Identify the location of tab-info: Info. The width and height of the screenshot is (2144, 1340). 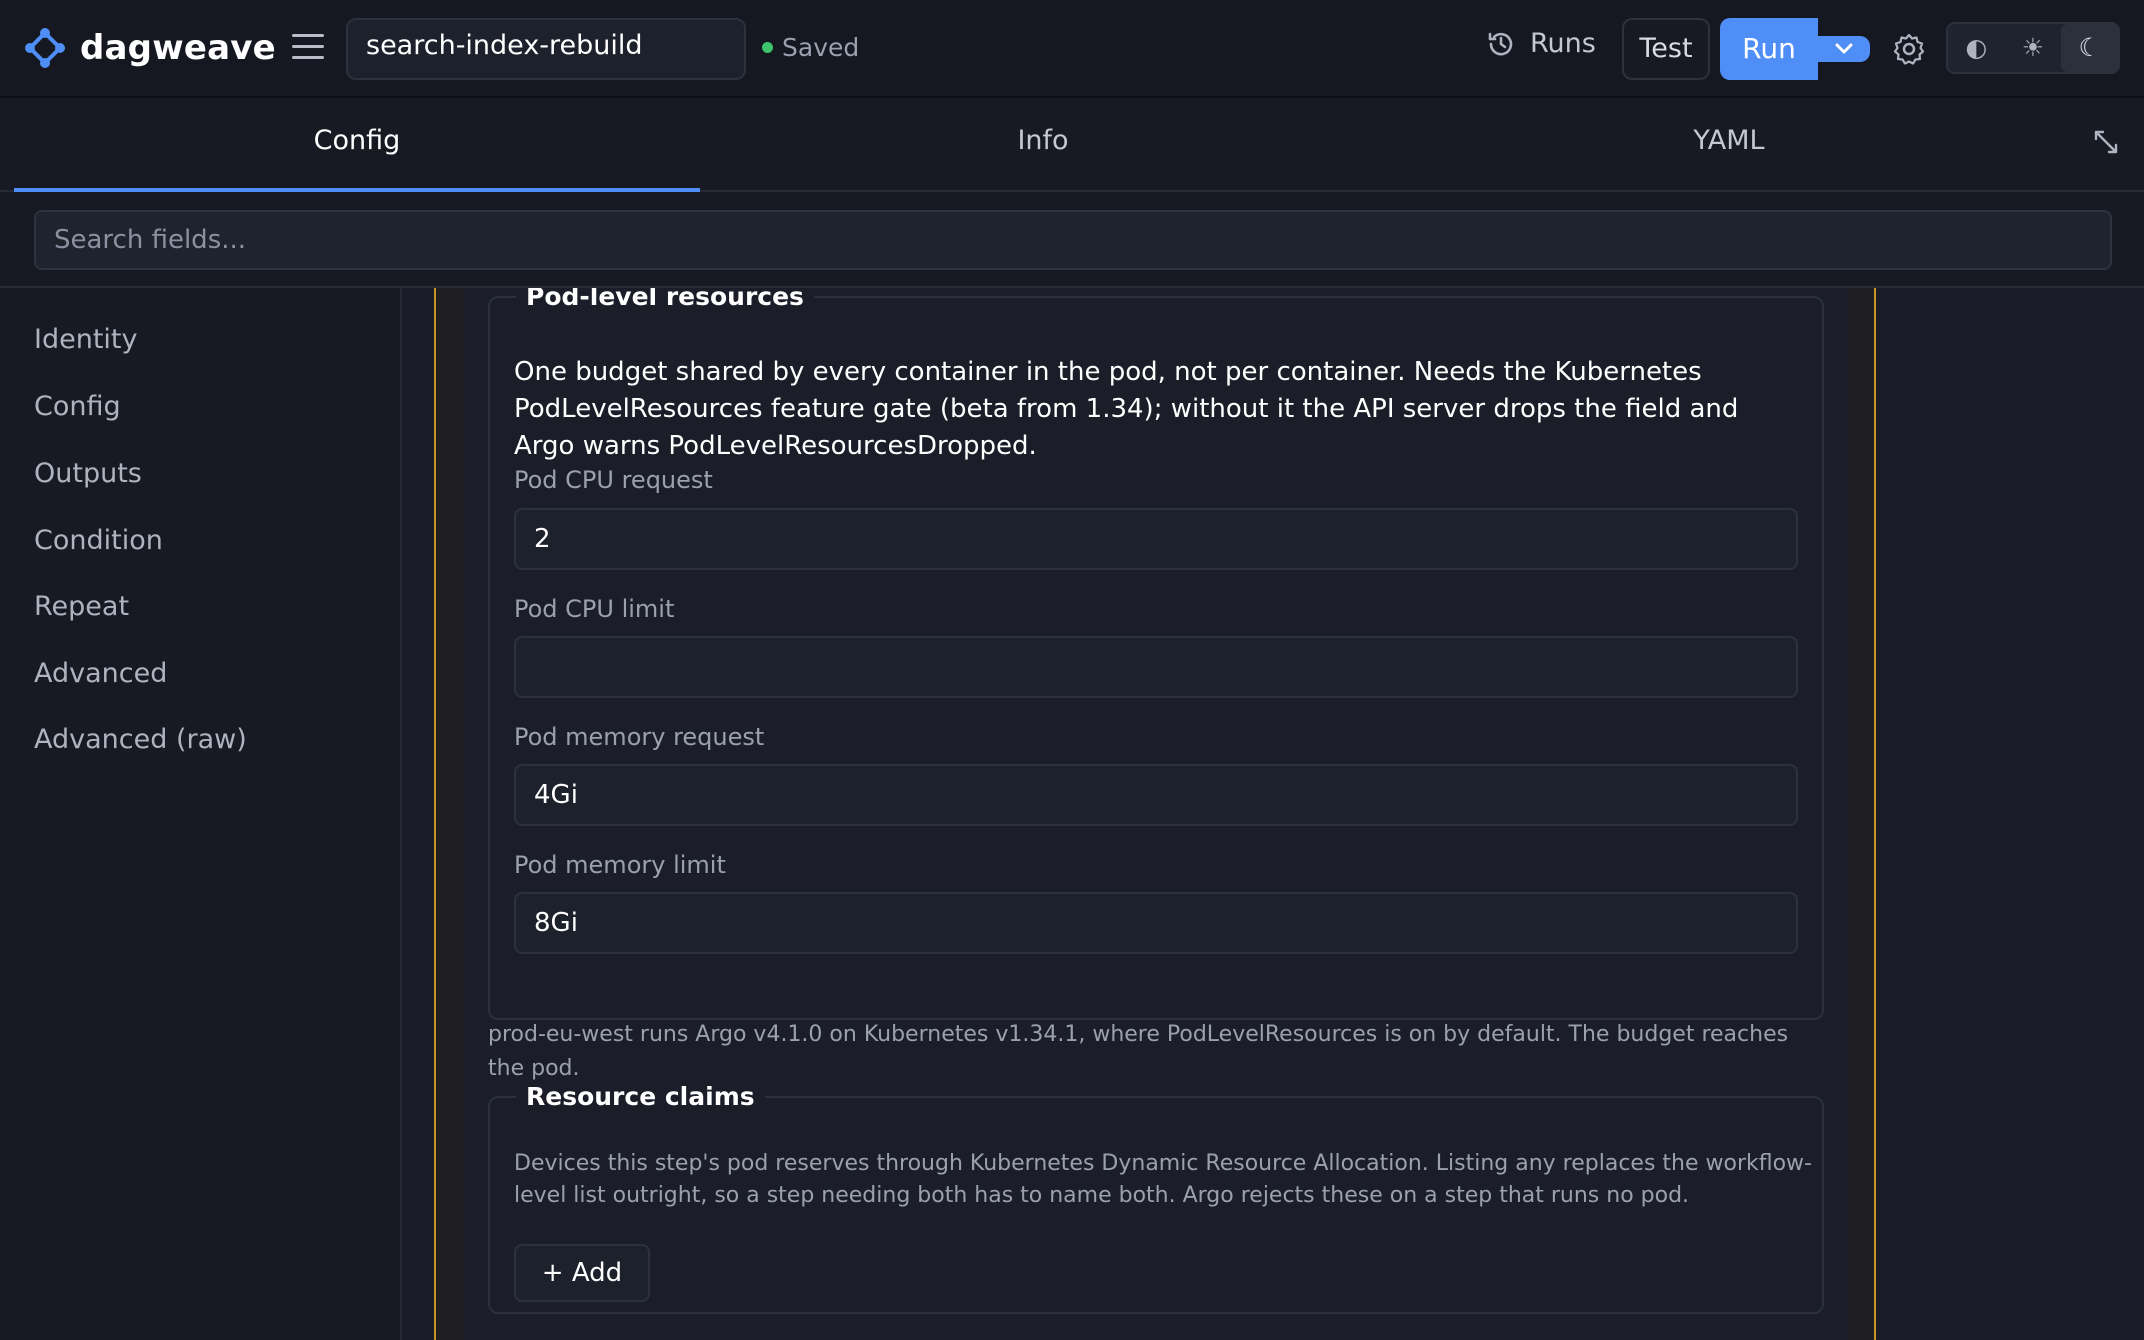
(1043, 145).